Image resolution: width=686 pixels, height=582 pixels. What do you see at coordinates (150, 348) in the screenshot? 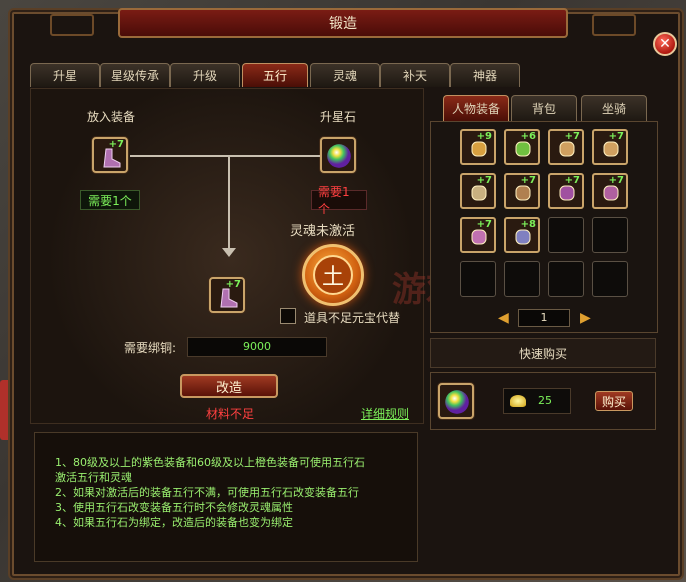
I see `copper-label: 需要绑铜:` at bounding box center [150, 348].